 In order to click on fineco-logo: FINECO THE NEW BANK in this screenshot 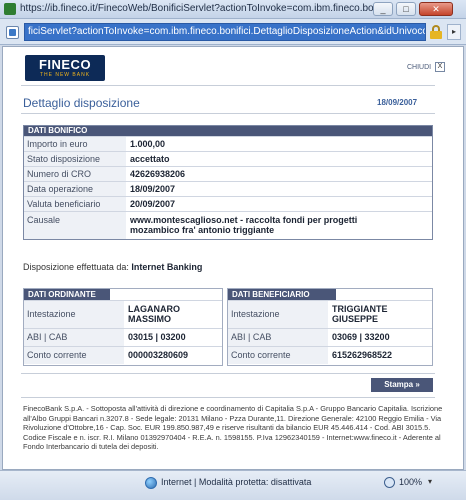, I will do `click(65, 68)`.